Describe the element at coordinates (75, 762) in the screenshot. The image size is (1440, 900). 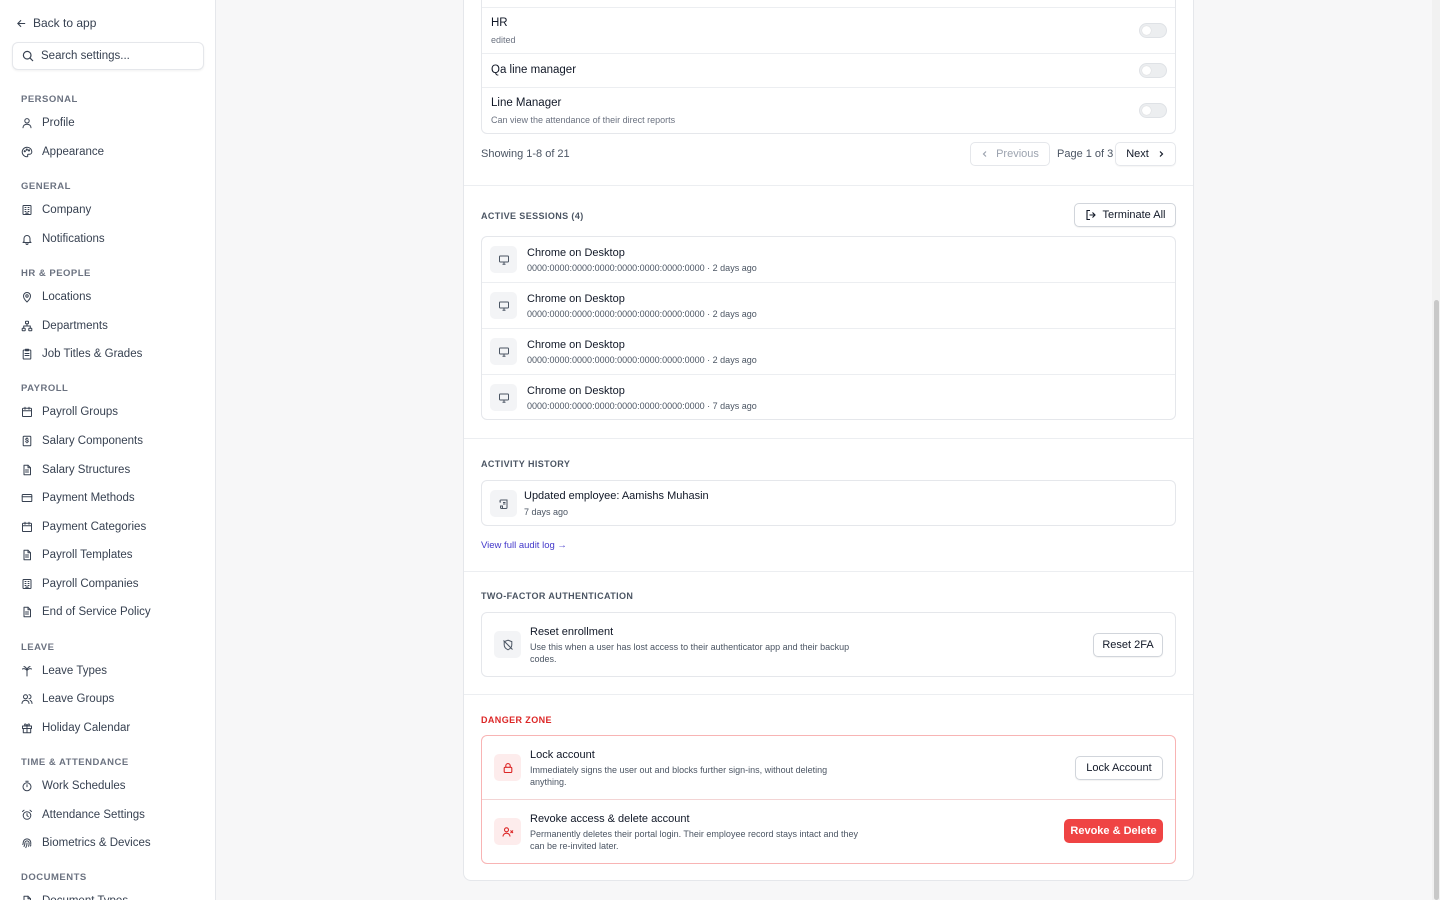
I see `nav-section-title: TIME & ATTENDANCE` at that location.